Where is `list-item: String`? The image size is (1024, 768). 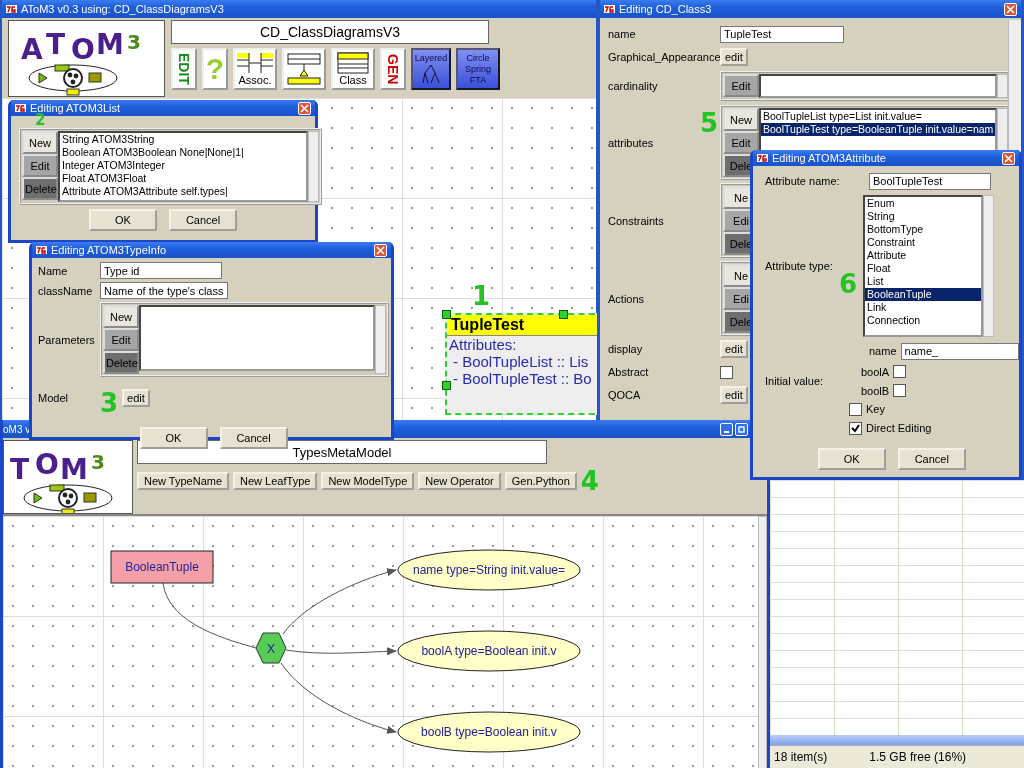
list-item: String is located at coordinates (923, 217).